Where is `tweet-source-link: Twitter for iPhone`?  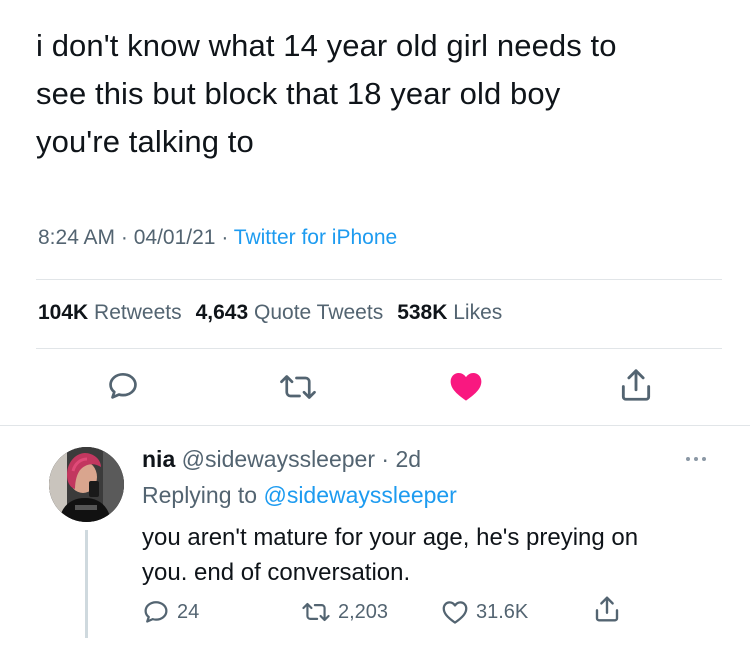
tweet-source-link: Twitter for iPhone is located at coordinates (315, 237).